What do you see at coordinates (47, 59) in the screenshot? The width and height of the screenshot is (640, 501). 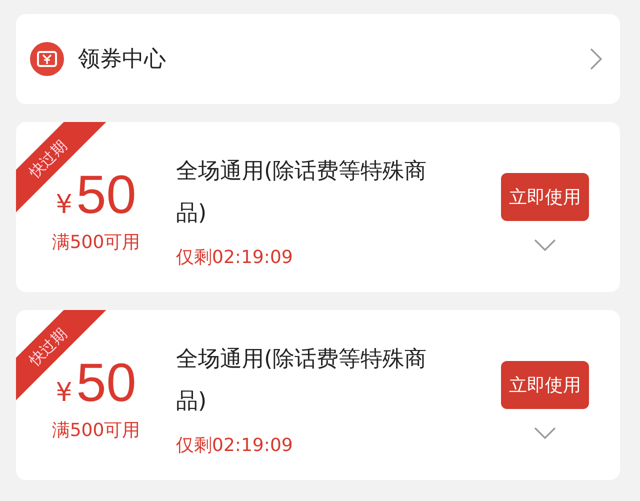 I see `coupon-icon` at bounding box center [47, 59].